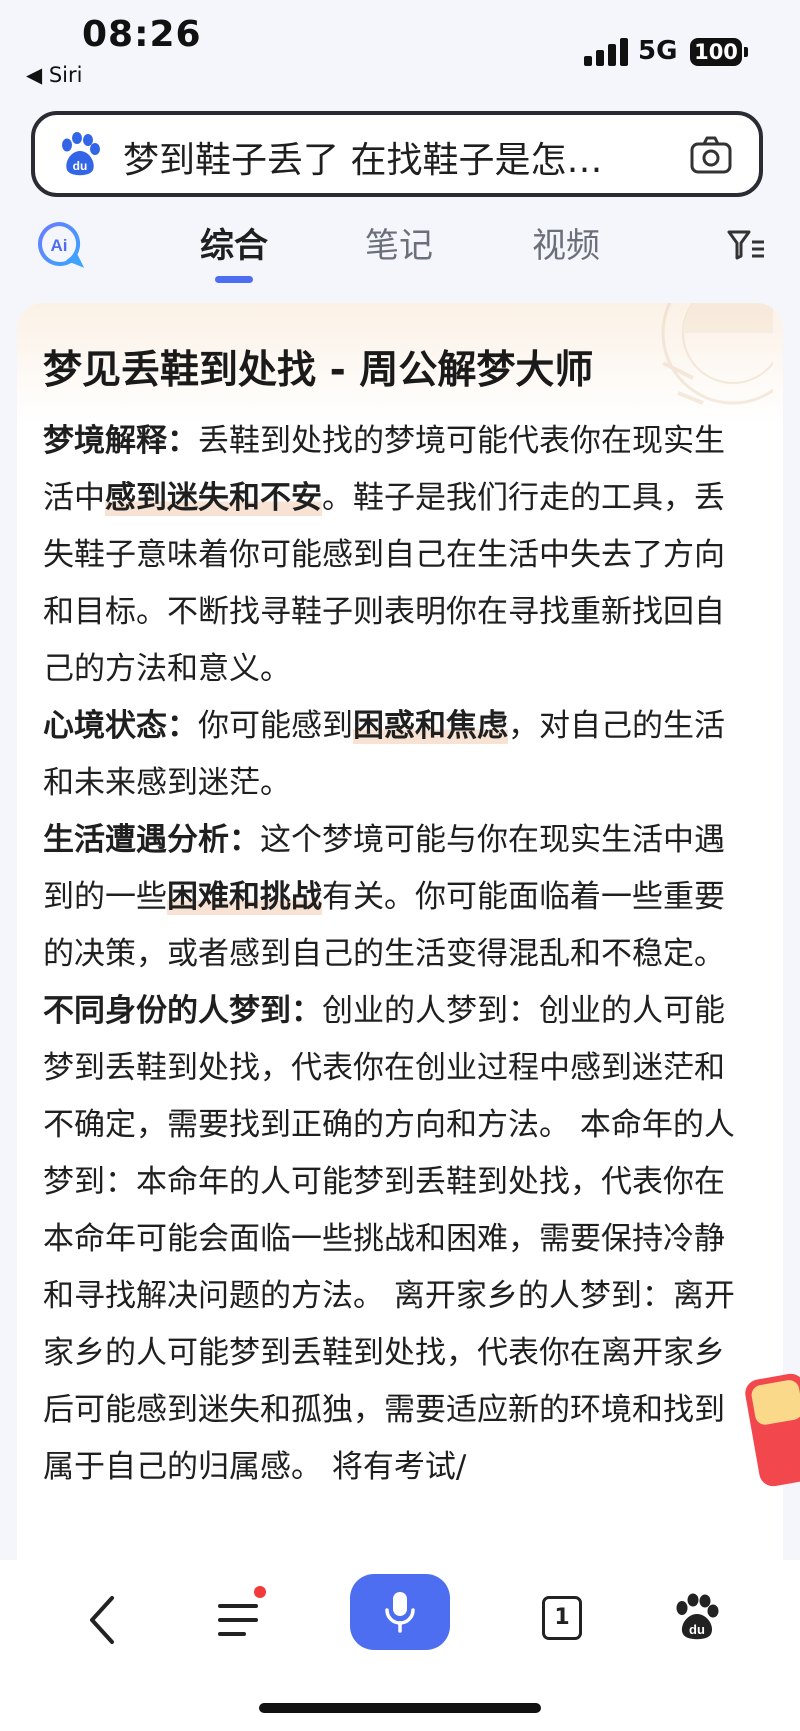 The image size is (800, 1731). I want to click on highlight-phrase: 困惑和焦虑, so click(430, 726).